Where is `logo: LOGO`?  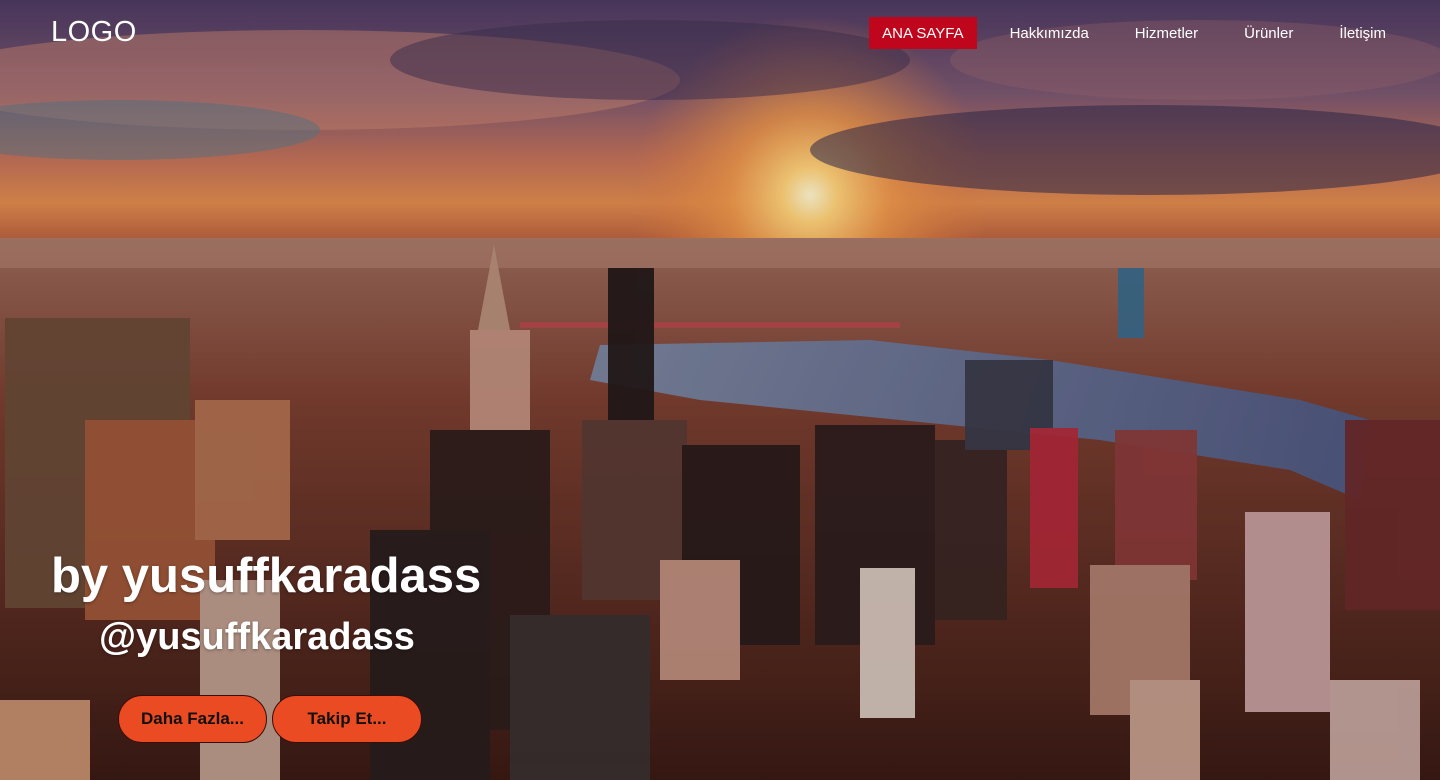
logo: LOGO is located at coordinates (94, 32).